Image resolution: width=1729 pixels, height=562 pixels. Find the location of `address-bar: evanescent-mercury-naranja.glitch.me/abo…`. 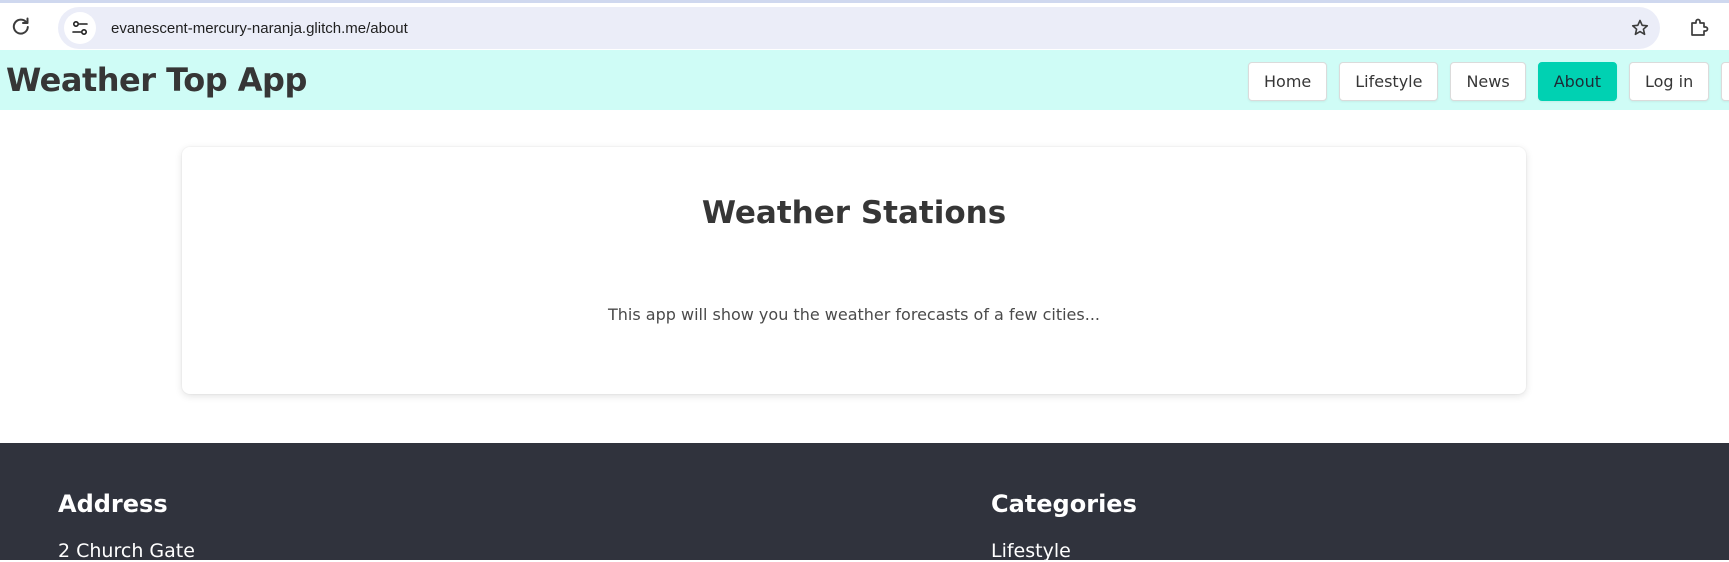

address-bar: evanescent-mercury-naranja.glitch.me/abo… is located at coordinates (859, 28).